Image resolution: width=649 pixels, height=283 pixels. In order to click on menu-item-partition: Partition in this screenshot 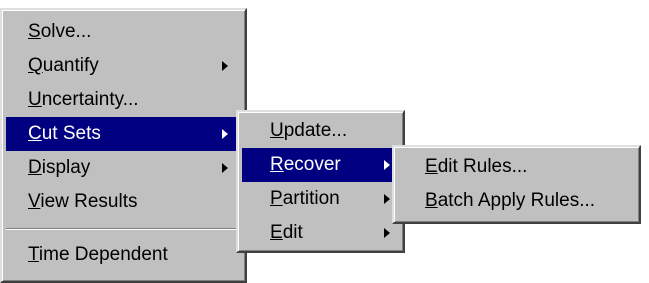, I will do `click(320, 199)`.